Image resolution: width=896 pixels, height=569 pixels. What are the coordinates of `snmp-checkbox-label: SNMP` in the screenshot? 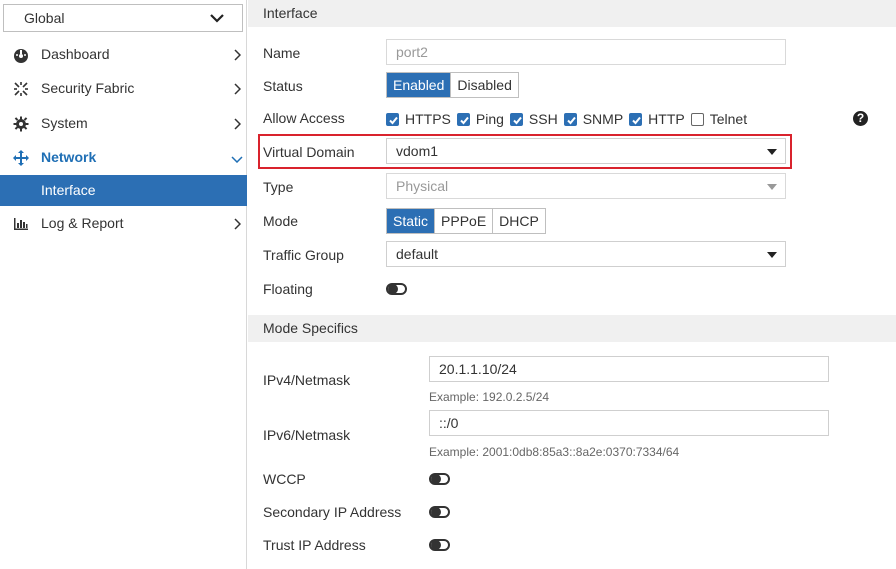 It's located at (603, 119).